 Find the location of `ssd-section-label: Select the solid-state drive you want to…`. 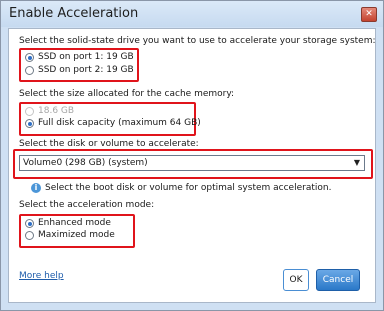

ssd-section-label: Select the solid-state drive you want to… is located at coordinates (197, 41).